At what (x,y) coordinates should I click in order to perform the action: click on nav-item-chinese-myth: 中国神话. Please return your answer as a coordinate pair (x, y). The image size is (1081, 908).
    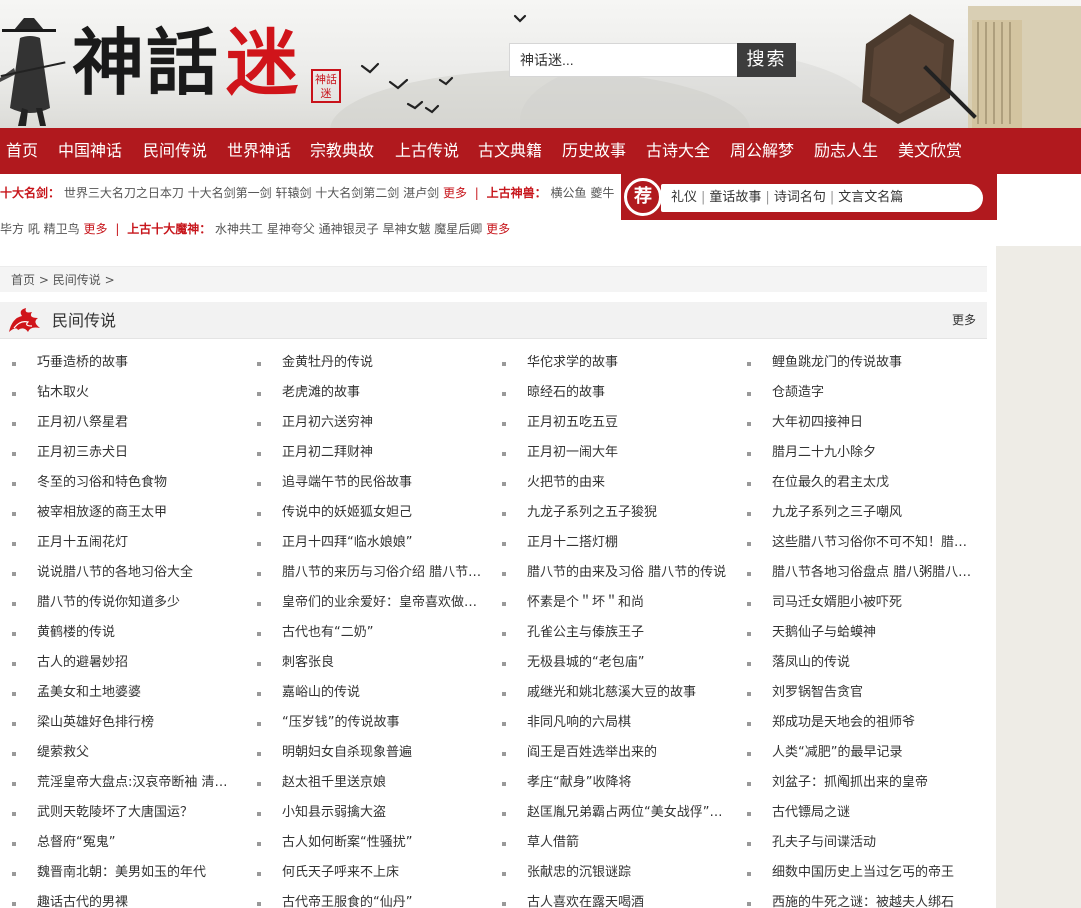
    Looking at the image, I should click on (90, 151).